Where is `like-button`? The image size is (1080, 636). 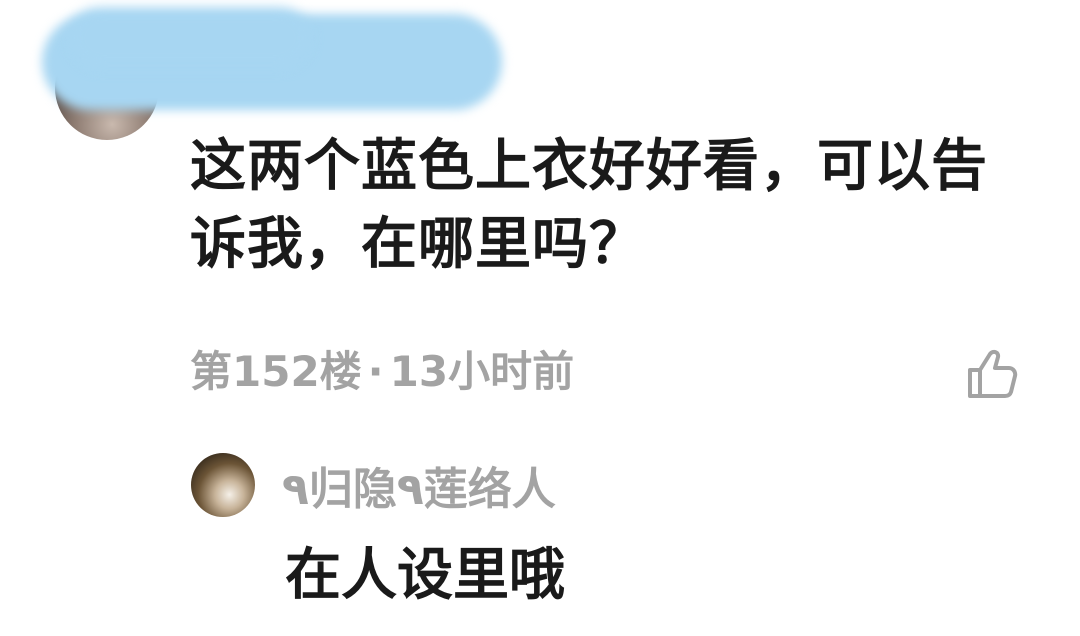
like-button is located at coordinates (992, 374).